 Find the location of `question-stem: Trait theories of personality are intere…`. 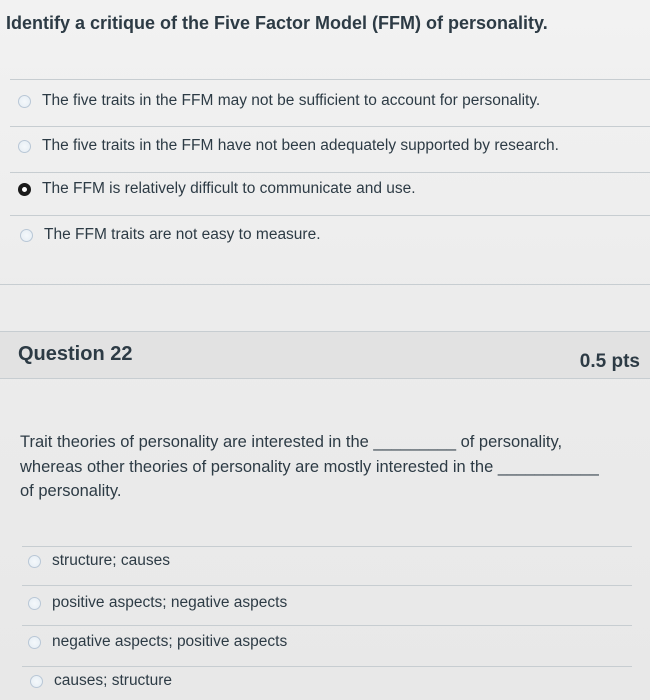

question-stem: Trait theories of personality are intere… is located at coordinates (330, 467).